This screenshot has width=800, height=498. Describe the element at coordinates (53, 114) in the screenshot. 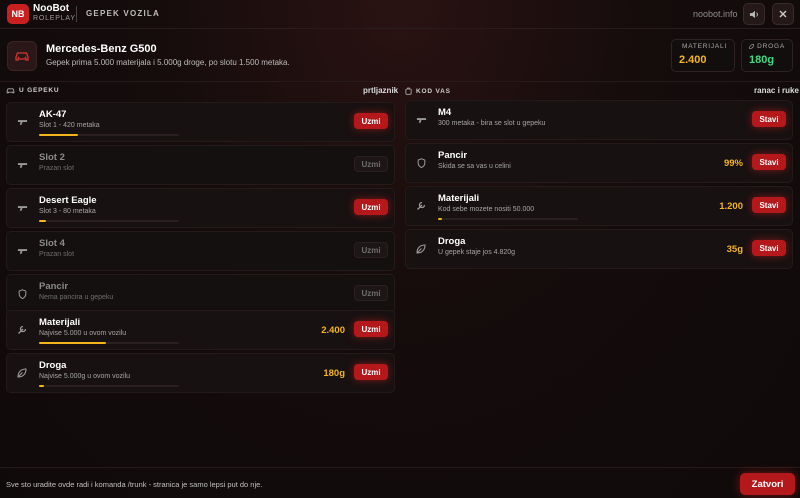

I see `row-title: AK-47` at that location.